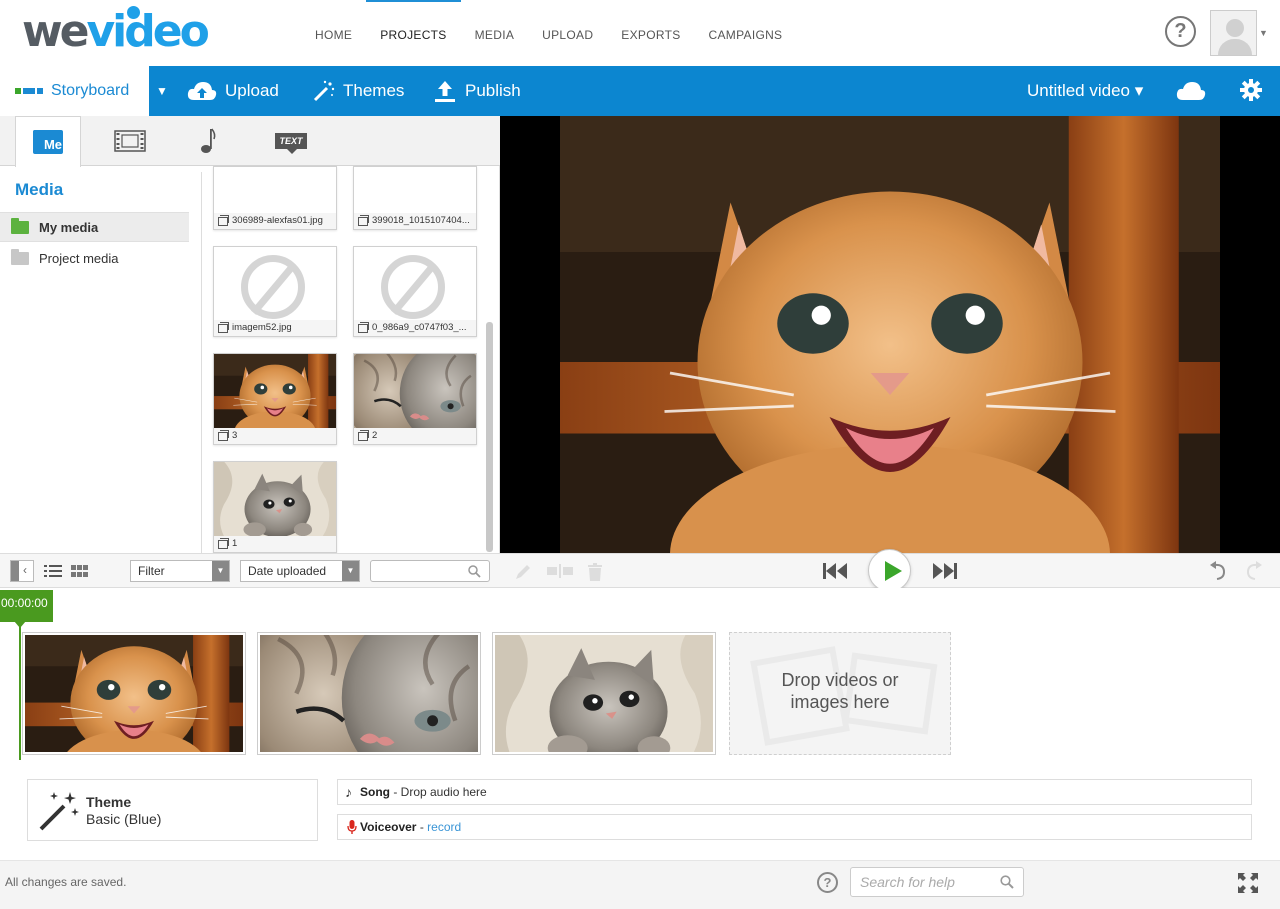 The width and height of the screenshot is (1280, 909). What do you see at coordinates (209, 141) in the screenshot?
I see `tab-audio` at bounding box center [209, 141].